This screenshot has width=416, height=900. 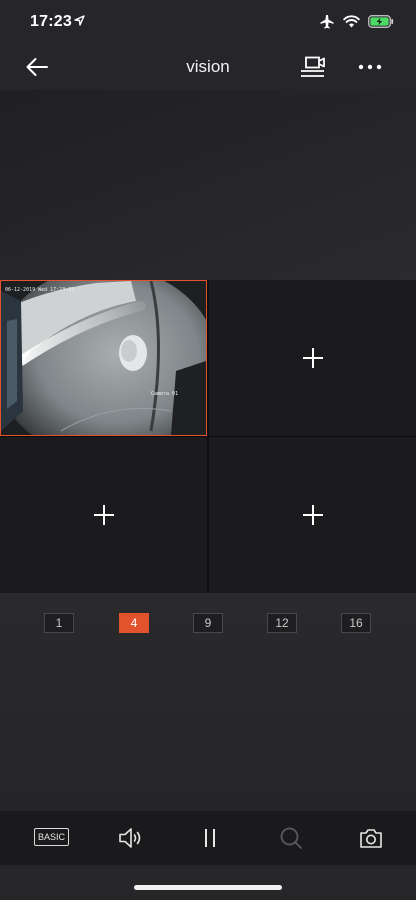 I want to click on more-button, so click(x=370, y=67).